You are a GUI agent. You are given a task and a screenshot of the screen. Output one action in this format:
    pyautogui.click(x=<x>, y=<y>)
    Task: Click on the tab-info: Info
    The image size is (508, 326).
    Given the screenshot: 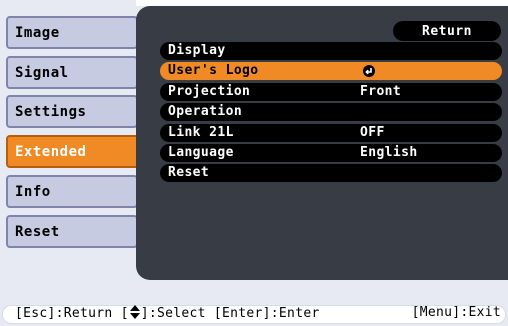 What is the action you would take?
    pyautogui.click(x=72, y=191)
    